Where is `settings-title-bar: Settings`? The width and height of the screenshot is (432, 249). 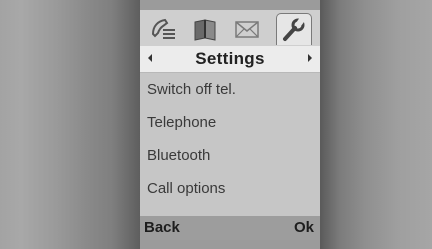
settings-title-bar: Settings is located at coordinates (230, 59).